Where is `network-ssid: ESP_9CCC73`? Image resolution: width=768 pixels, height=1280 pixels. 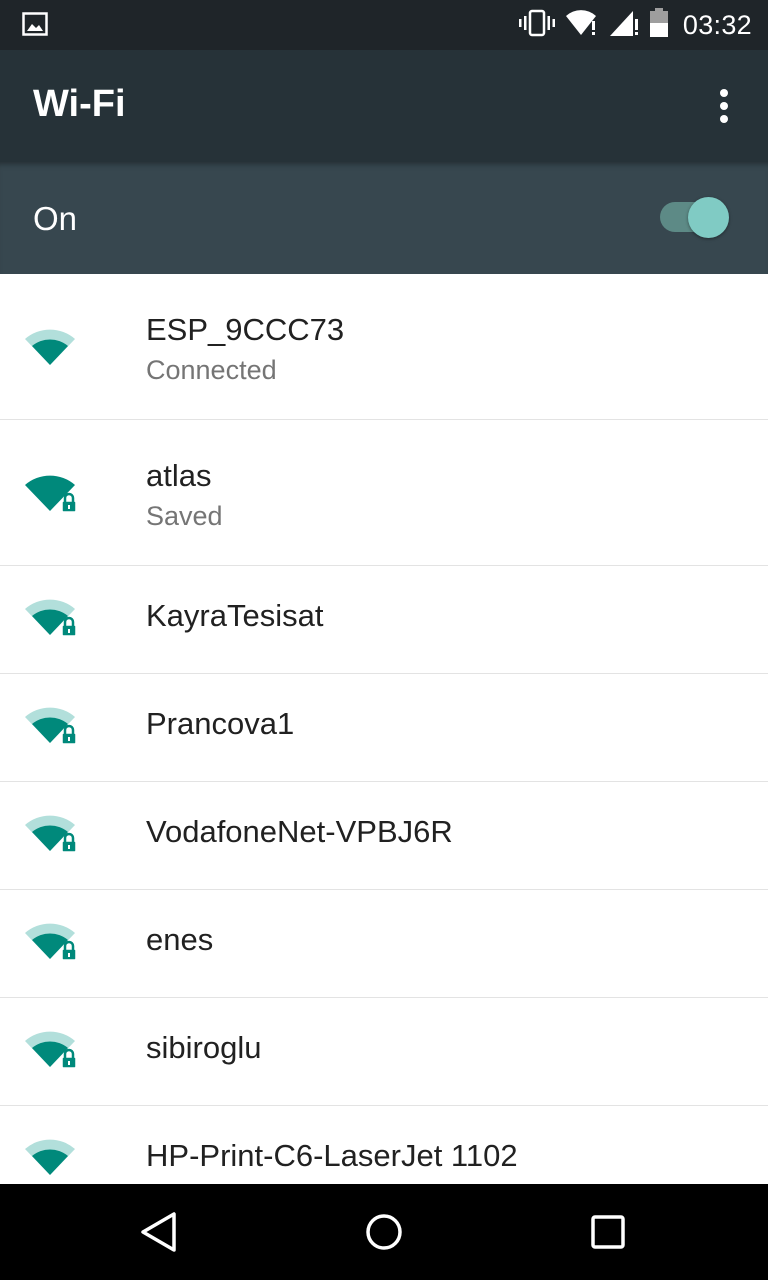 network-ssid: ESP_9CCC73 is located at coordinates (245, 329).